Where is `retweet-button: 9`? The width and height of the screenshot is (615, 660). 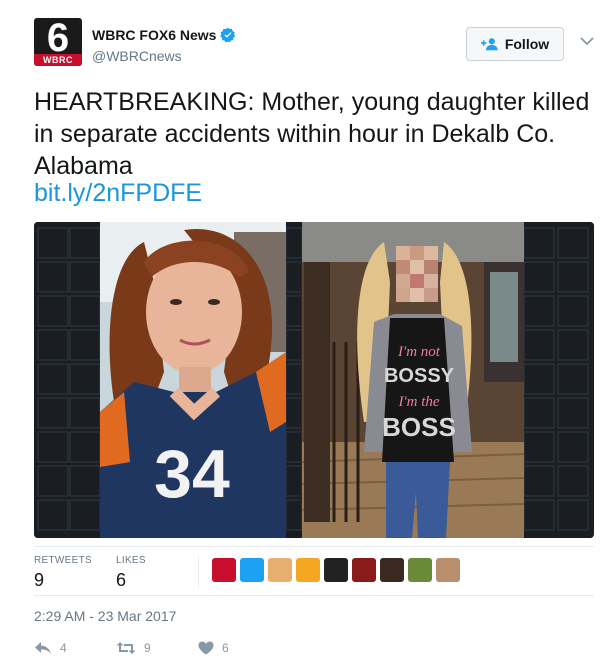 retweet-button: 9 is located at coordinates (133, 648).